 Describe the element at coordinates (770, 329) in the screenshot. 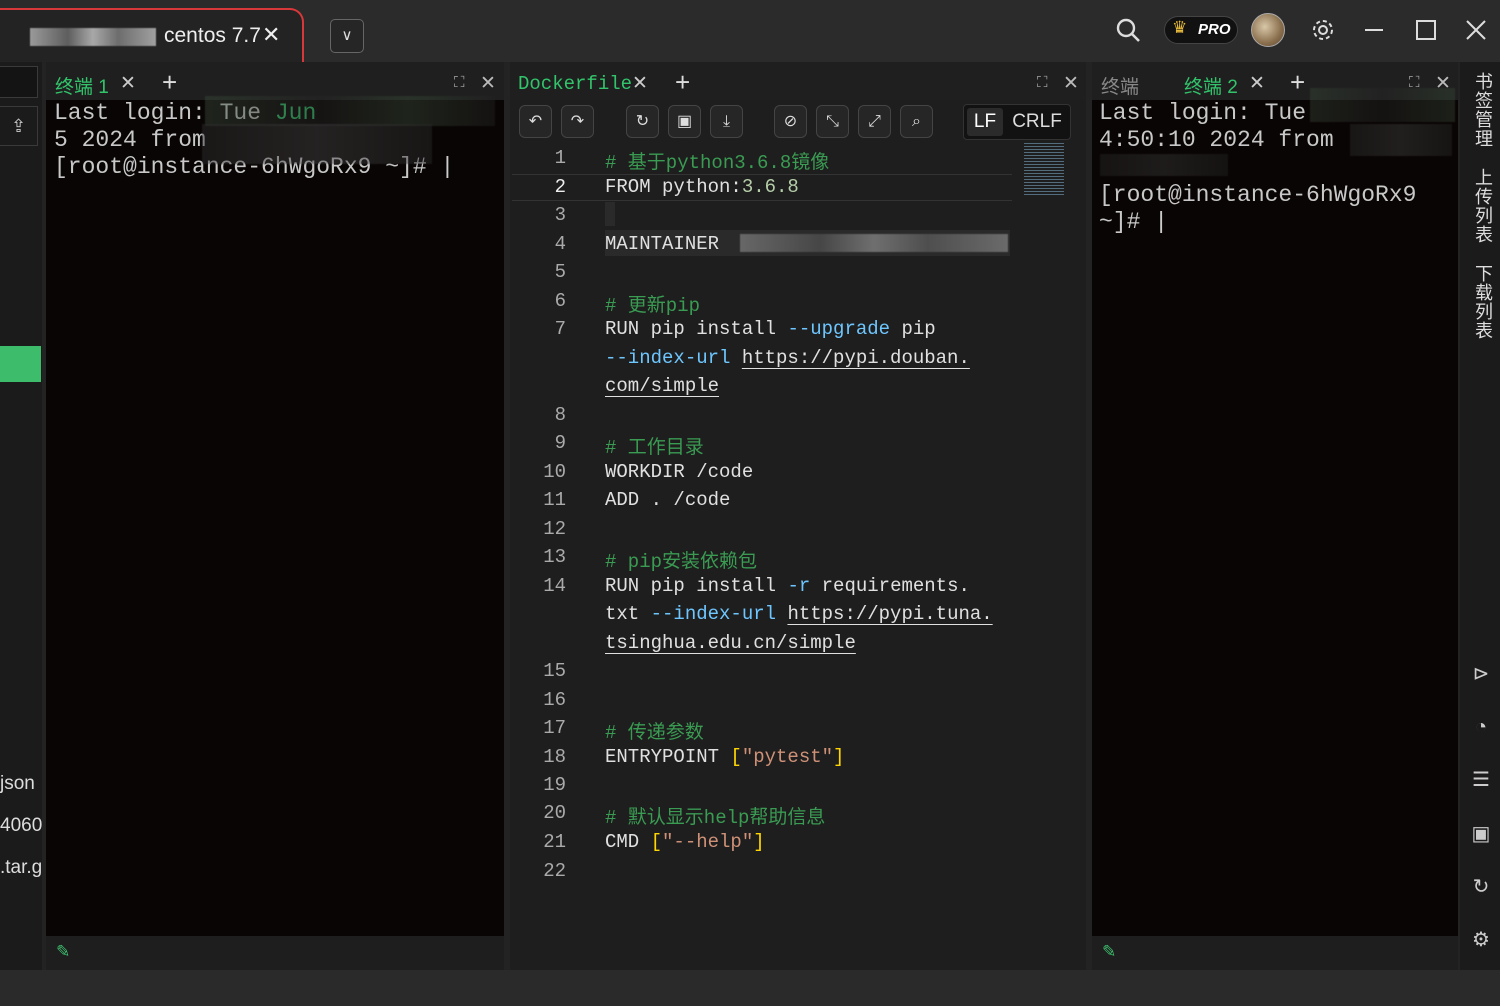

I see `code-line: RUN pip install --upgrade pip` at that location.